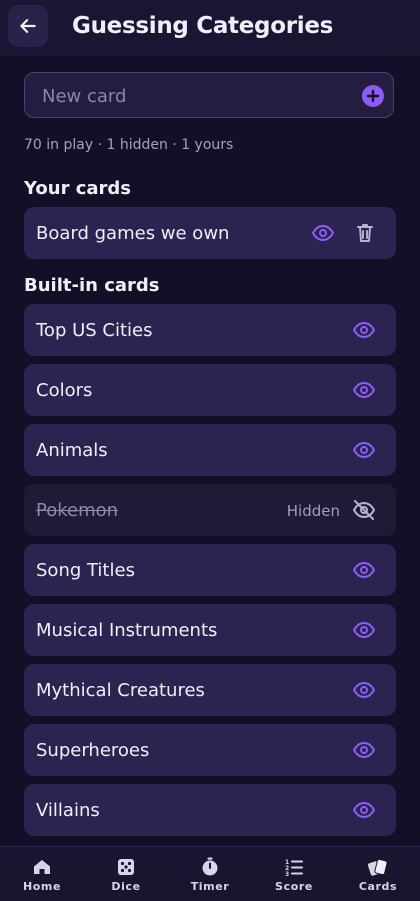  What do you see at coordinates (210, 510) in the screenshot?
I see `card-row-pokemon: Pokemon Hidden` at bounding box center [210, 510].